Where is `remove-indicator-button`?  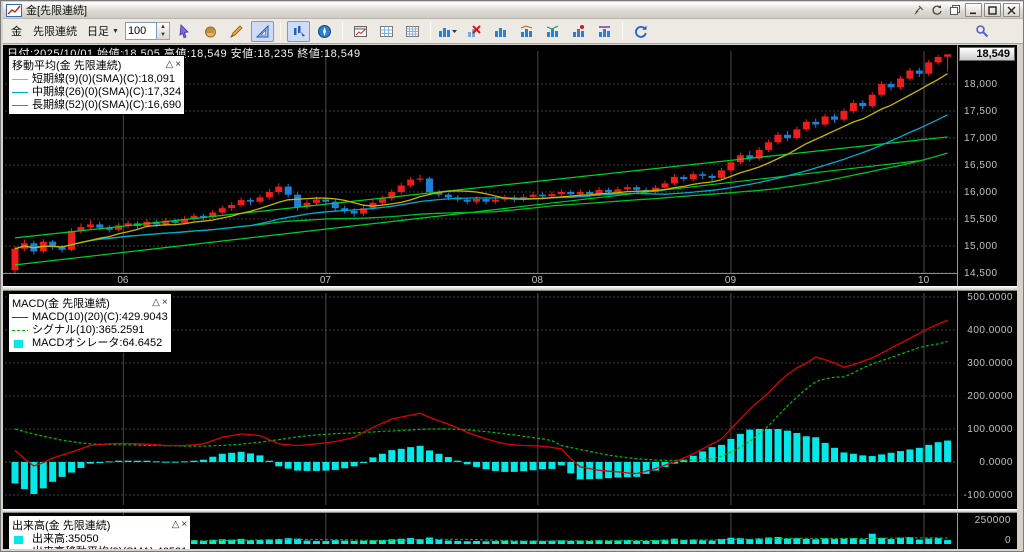 remove-indicator-button is located at coordinates (474, 31).